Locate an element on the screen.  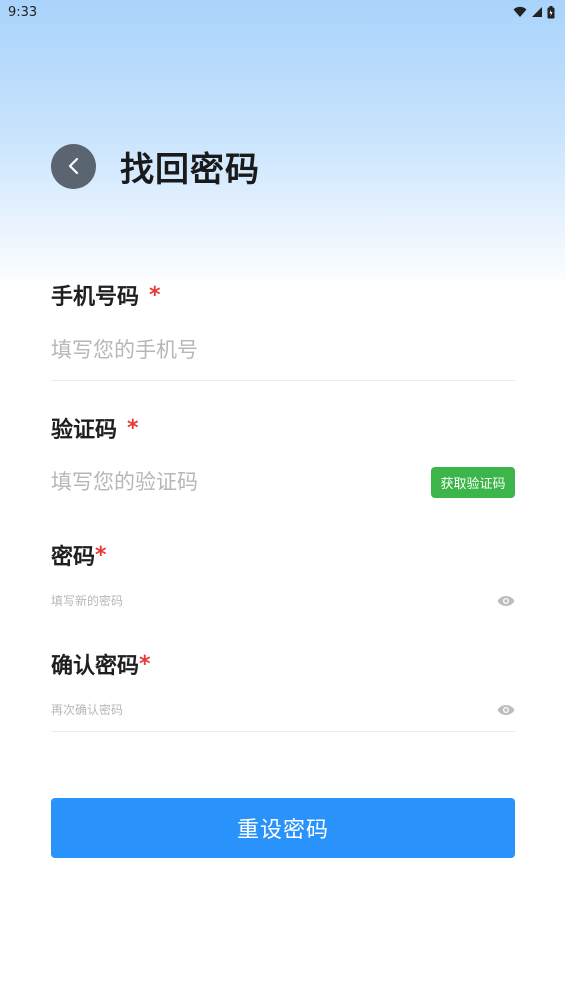
phone-input is located at coordinates (283, 350).